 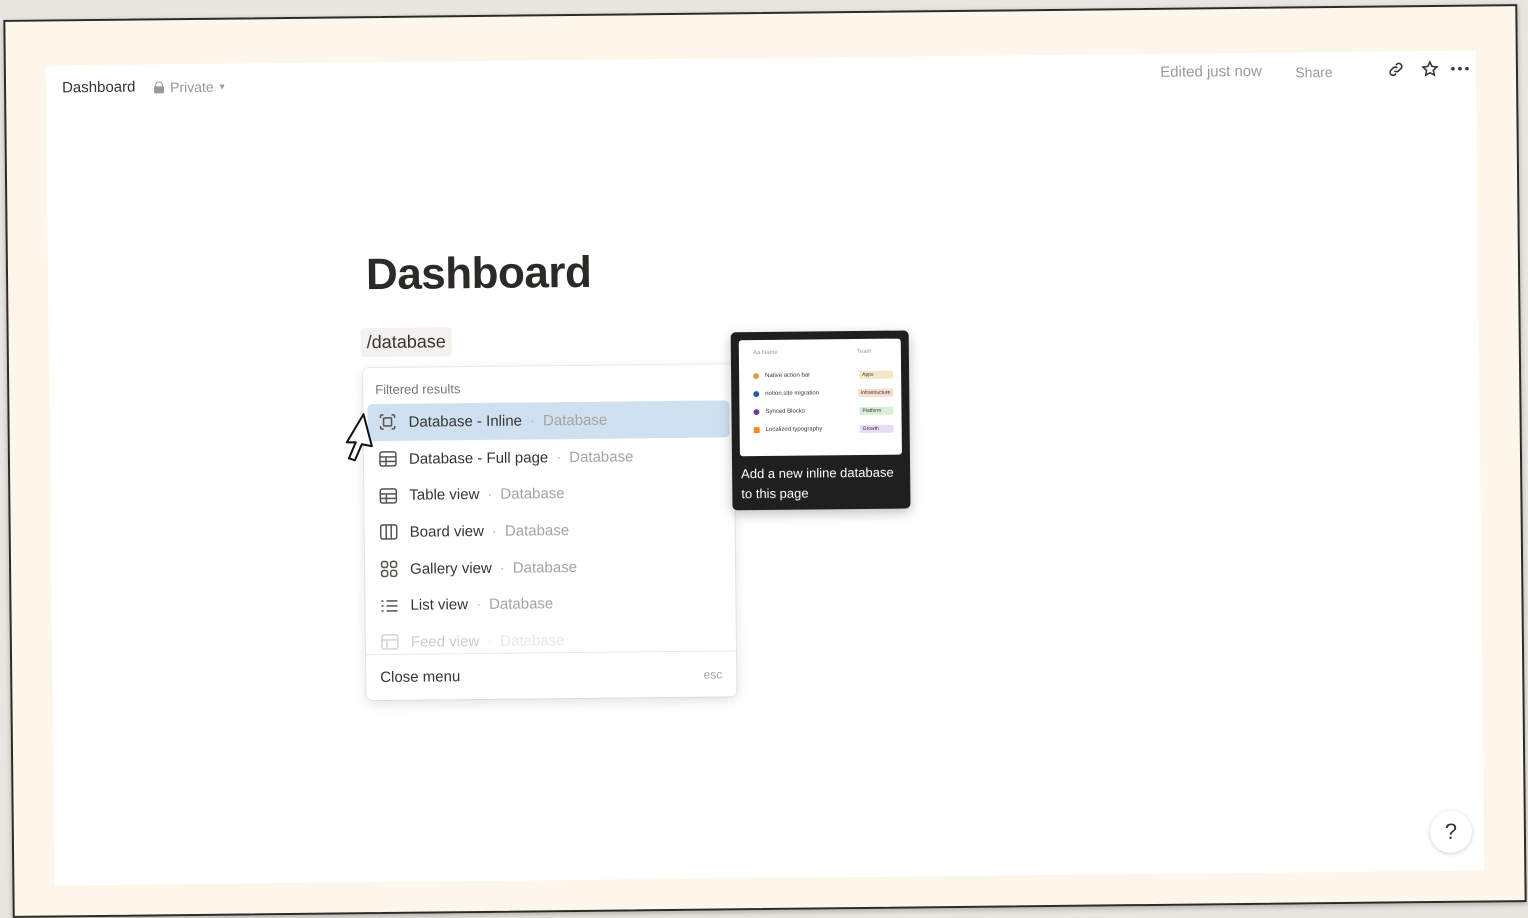 What do you see at coordinates (389, 606) in the screenshot?
I see `list-icon` at bounding box center [389, 606].